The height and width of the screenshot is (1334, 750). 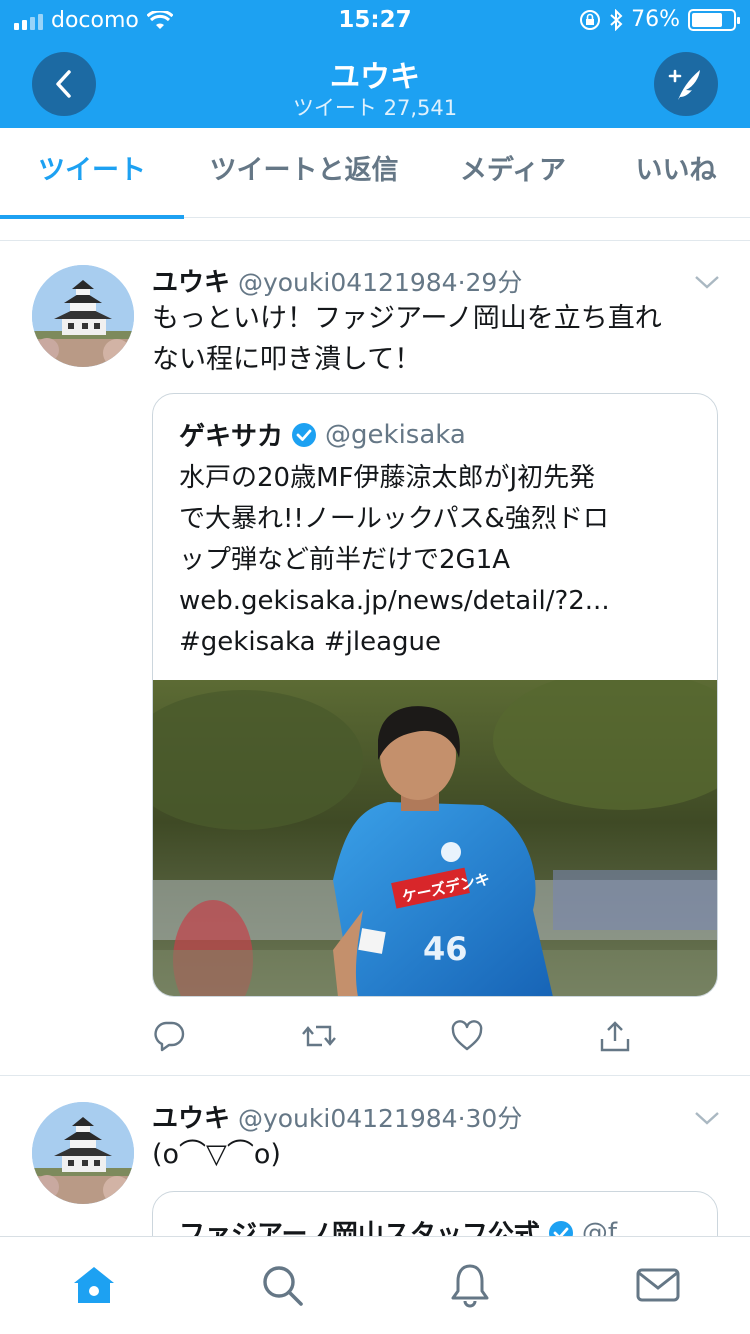 I want to click on top-bar: docomo 15:27 76% ユウキ ツイート 27,541, so click(x=375, y=64).